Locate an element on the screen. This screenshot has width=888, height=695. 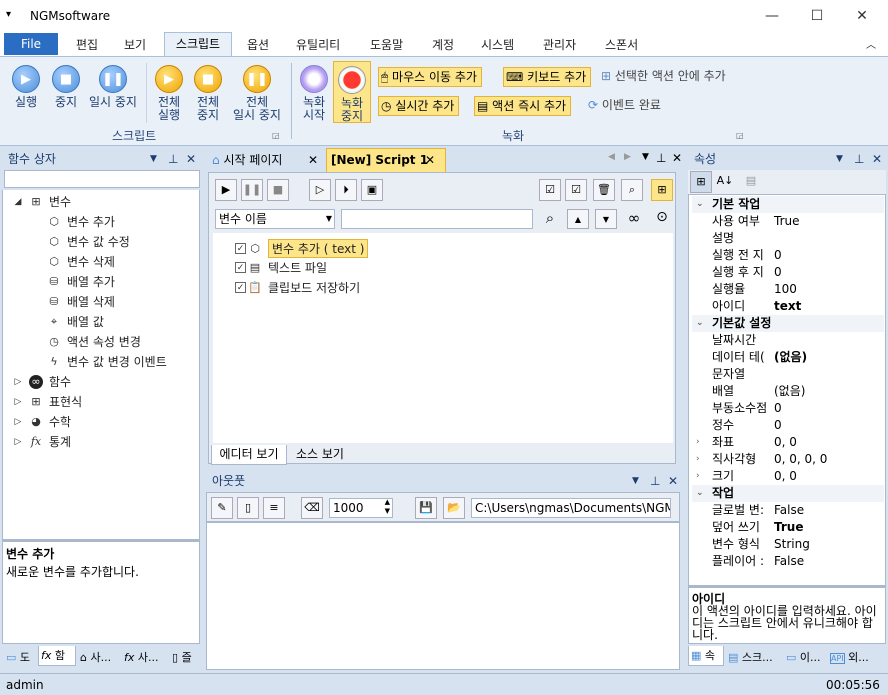
property-value: 0, 0, 0, 0 is located at coordinates (800, 459).